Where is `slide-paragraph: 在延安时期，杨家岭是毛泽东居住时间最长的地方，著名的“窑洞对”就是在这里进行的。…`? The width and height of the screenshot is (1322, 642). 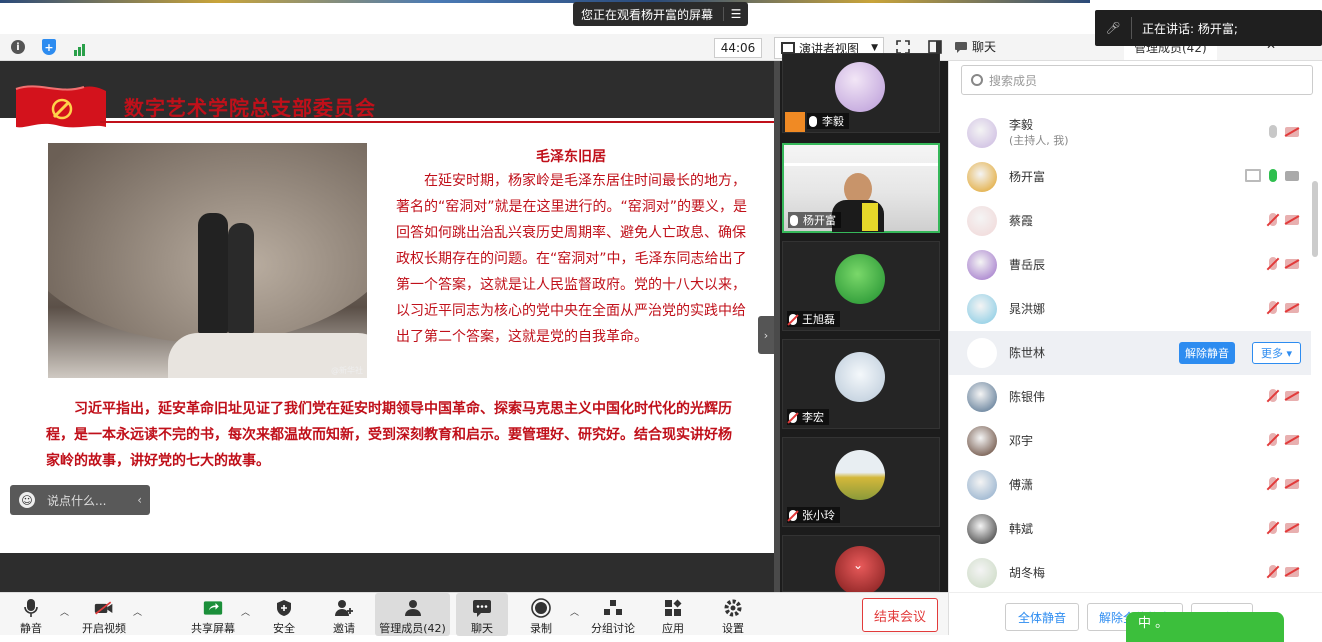 slide-paragraph: 在延安时期，杨家岭是毛泽东居住时间最长的地方，著名的“窑洞对”就是在这里进行的。… is located at coordinates (572, 259).